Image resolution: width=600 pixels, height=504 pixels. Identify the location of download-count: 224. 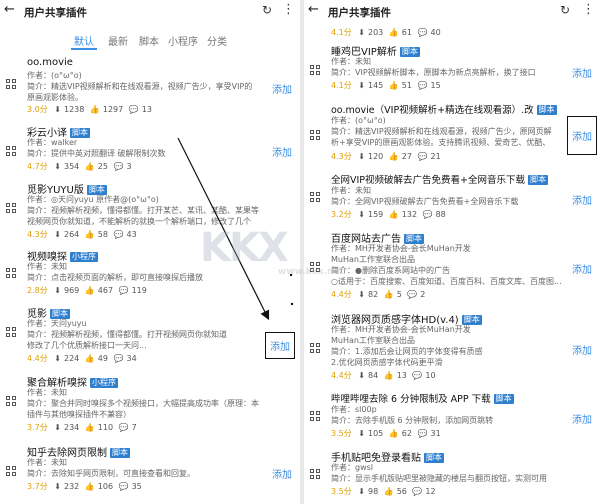
(71, 358).